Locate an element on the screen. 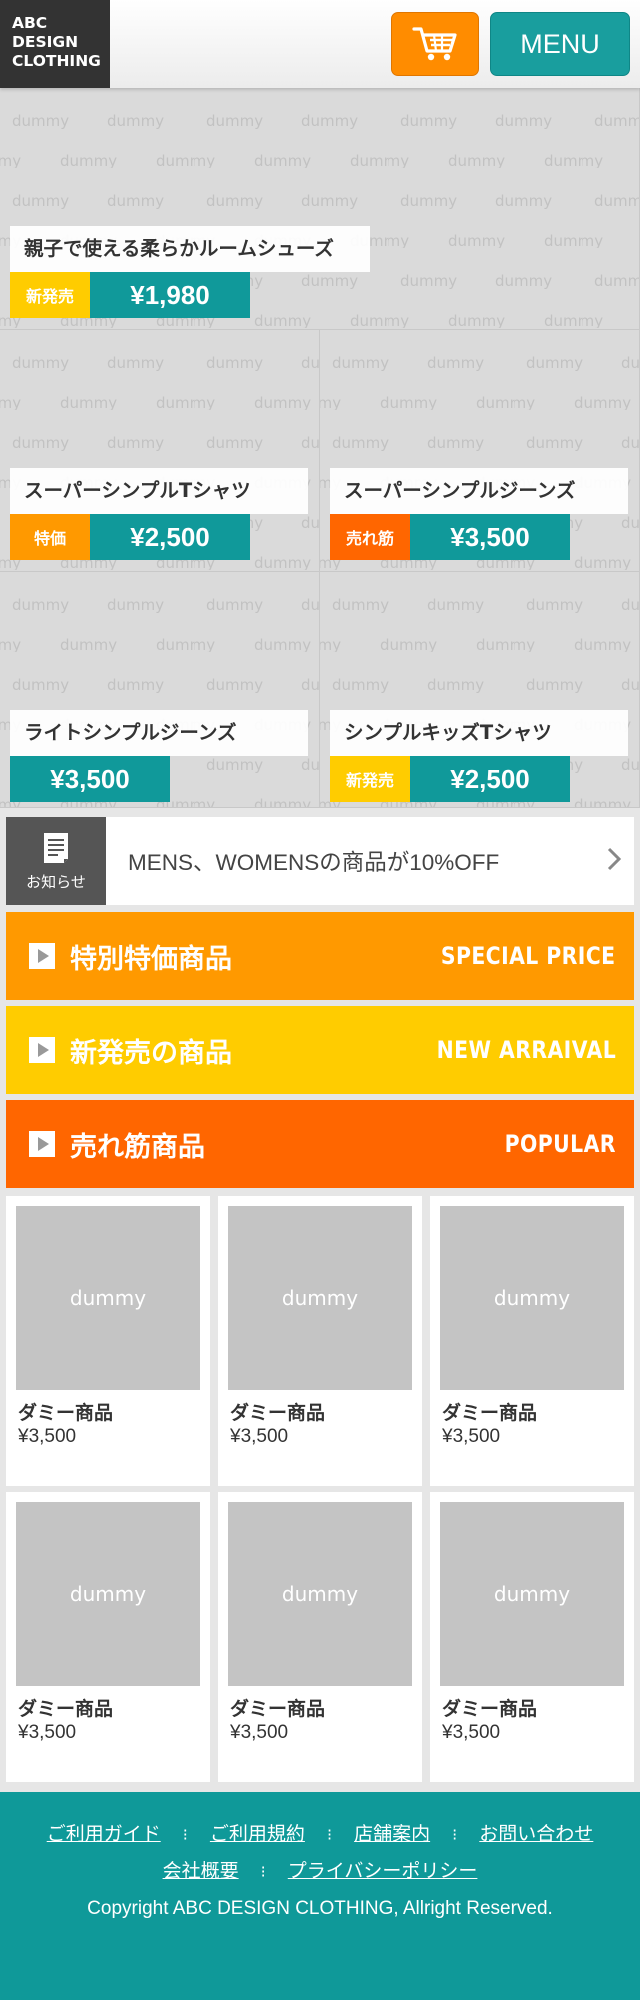 The height and width of the screenshot is (2000, 640). footer-link-contact: お問い合わせ is located at coordinates (536, 1834).